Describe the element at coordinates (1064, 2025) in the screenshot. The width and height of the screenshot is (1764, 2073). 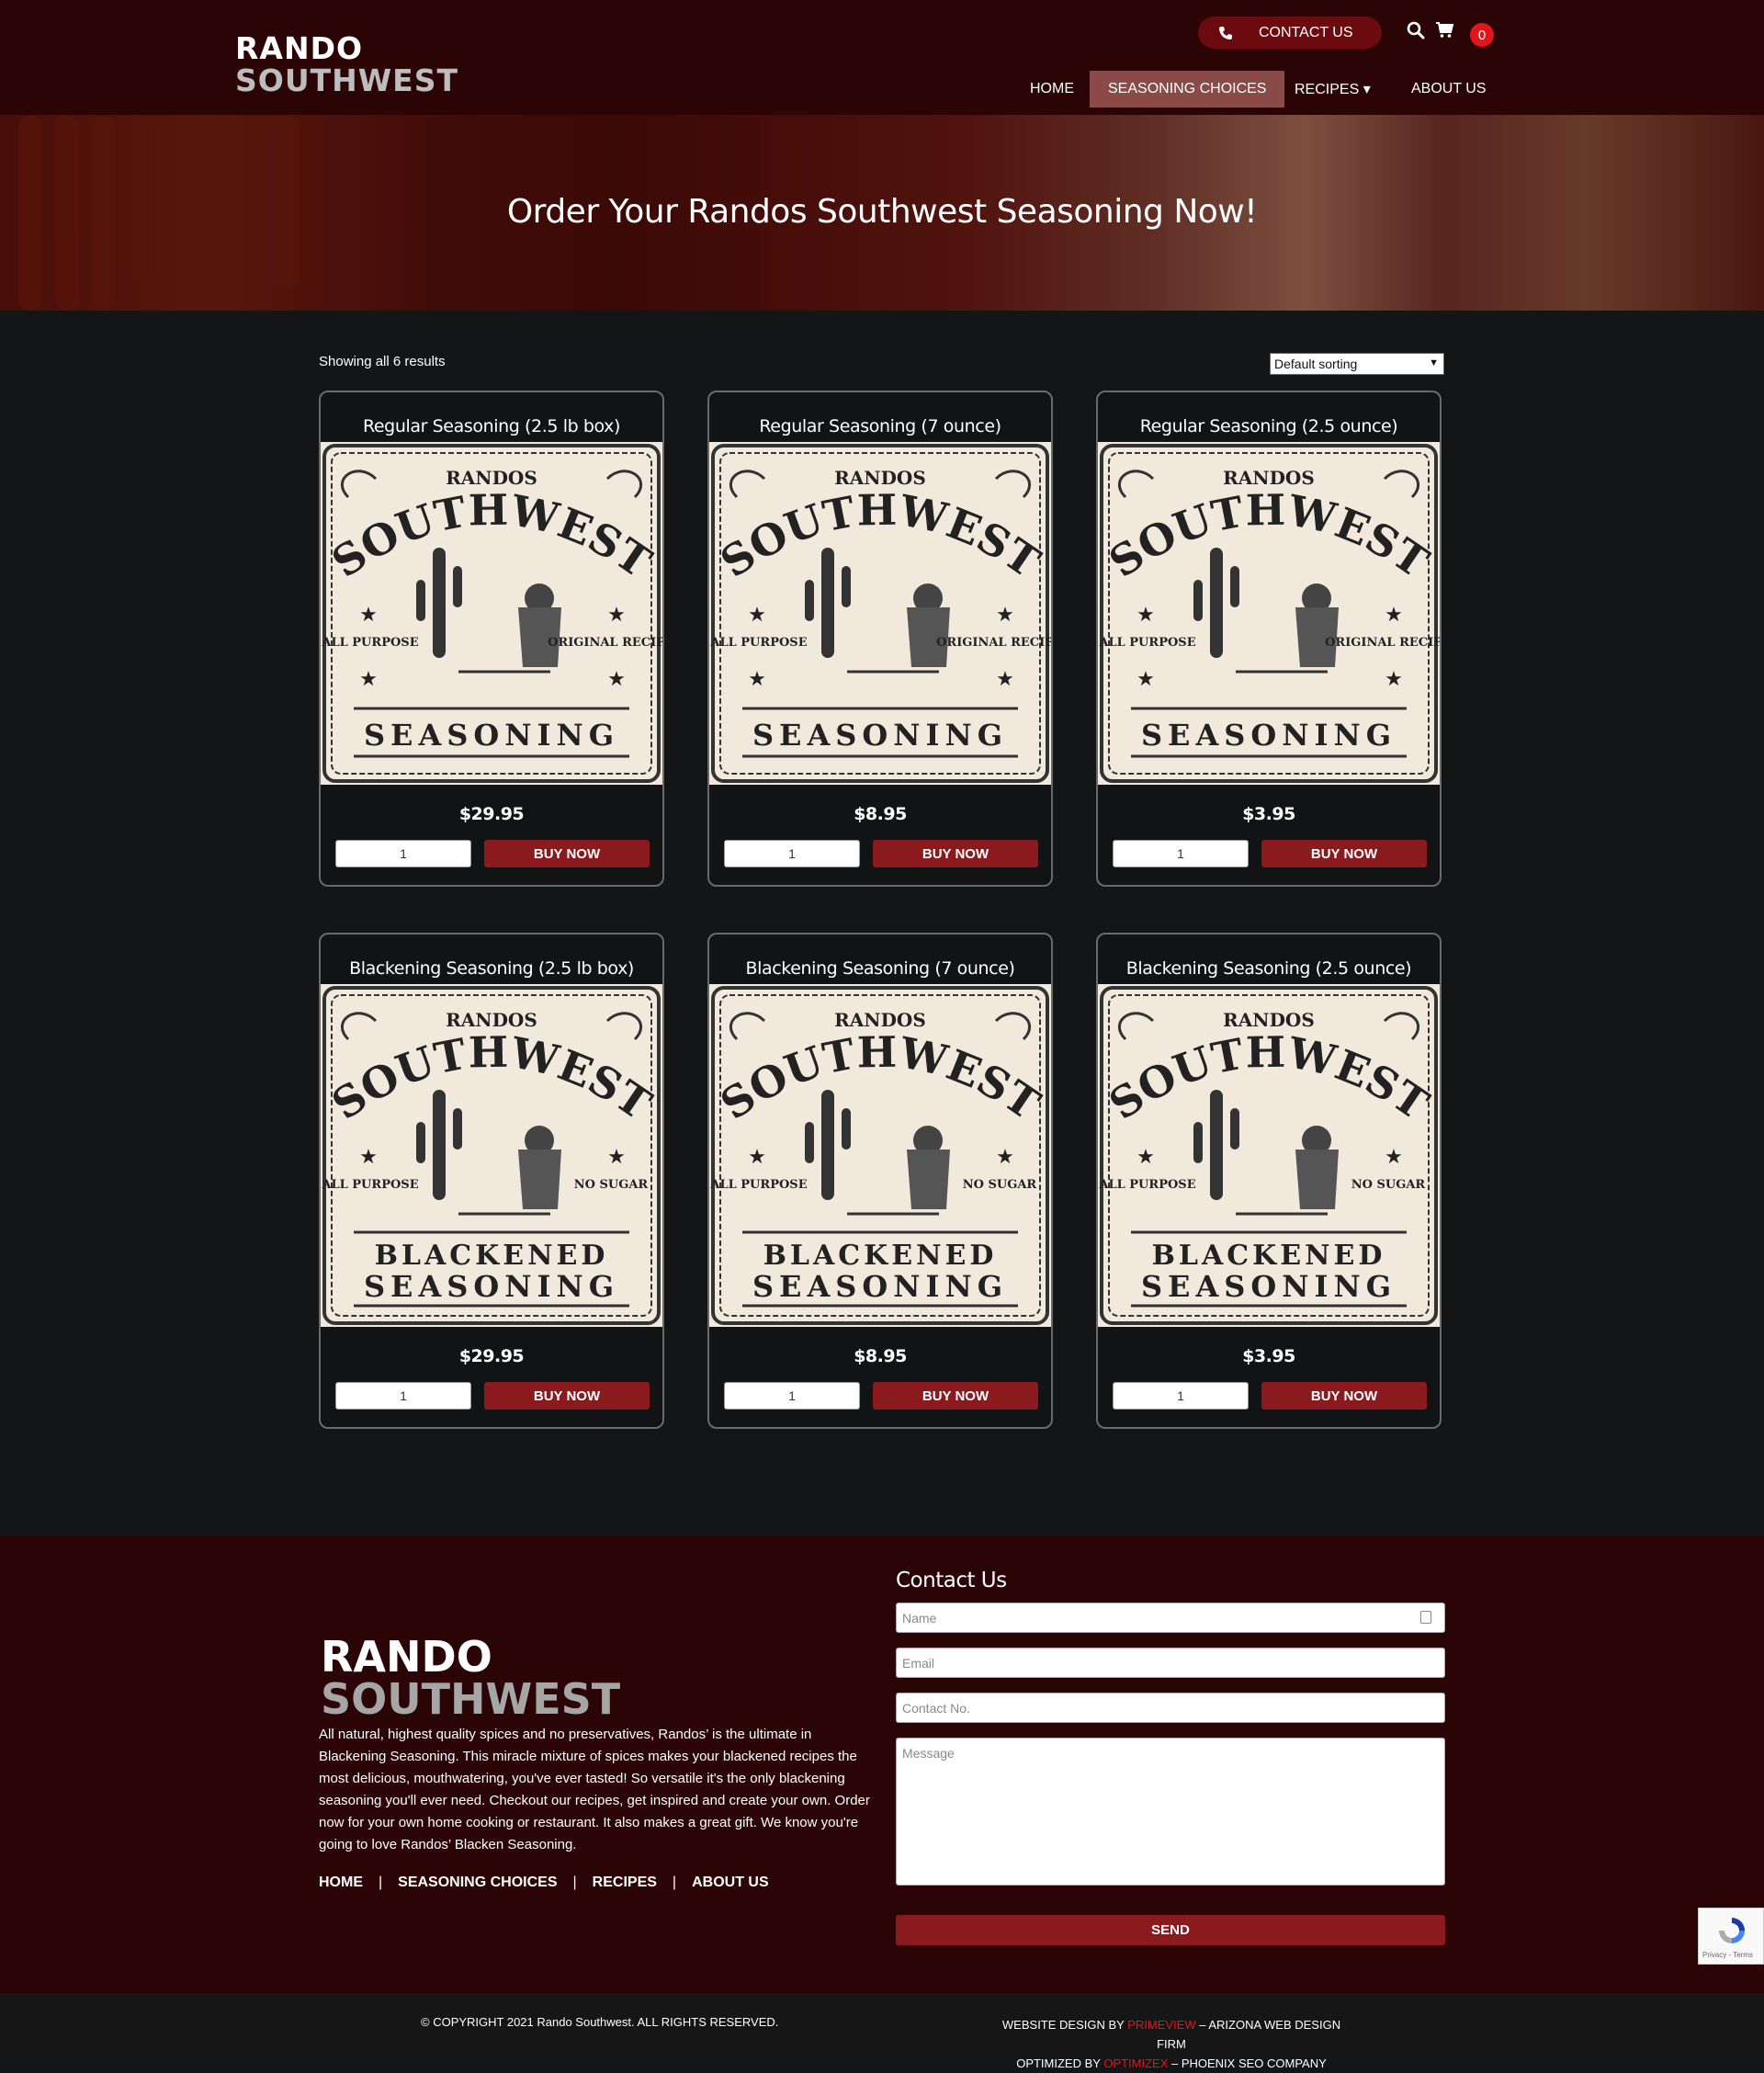
I see `design-credit-prefix: WEBSITE DESIGN BY` at that location.